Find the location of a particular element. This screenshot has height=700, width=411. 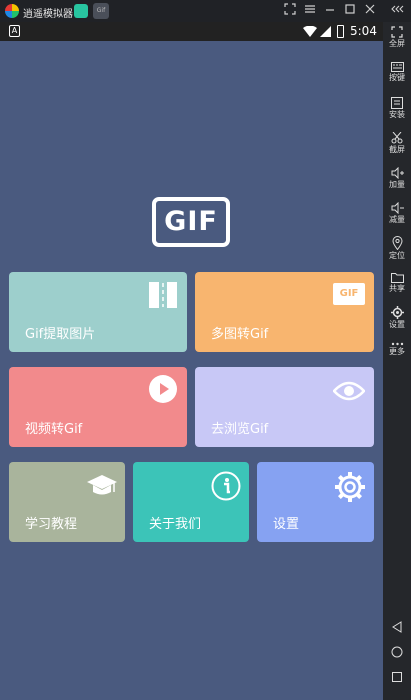

tile-settings: 设置 is located at coordinates (315, 502).